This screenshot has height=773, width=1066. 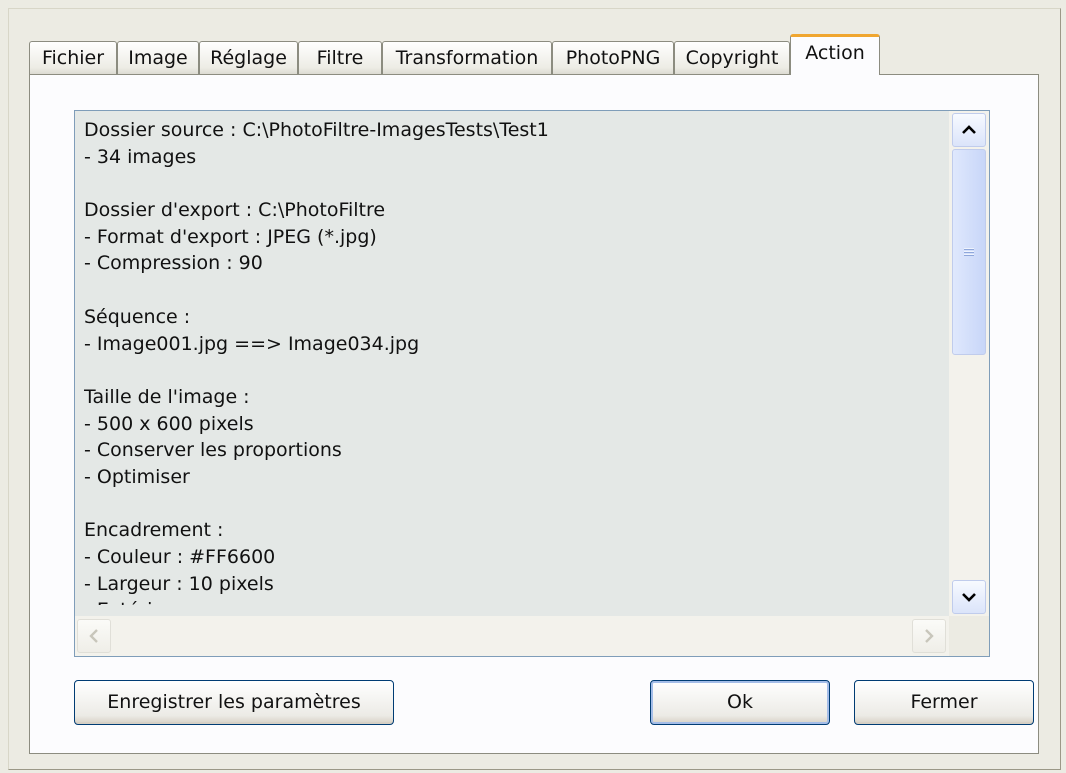 I want to click on ok-button: Ok, so click(x=740, y=702).